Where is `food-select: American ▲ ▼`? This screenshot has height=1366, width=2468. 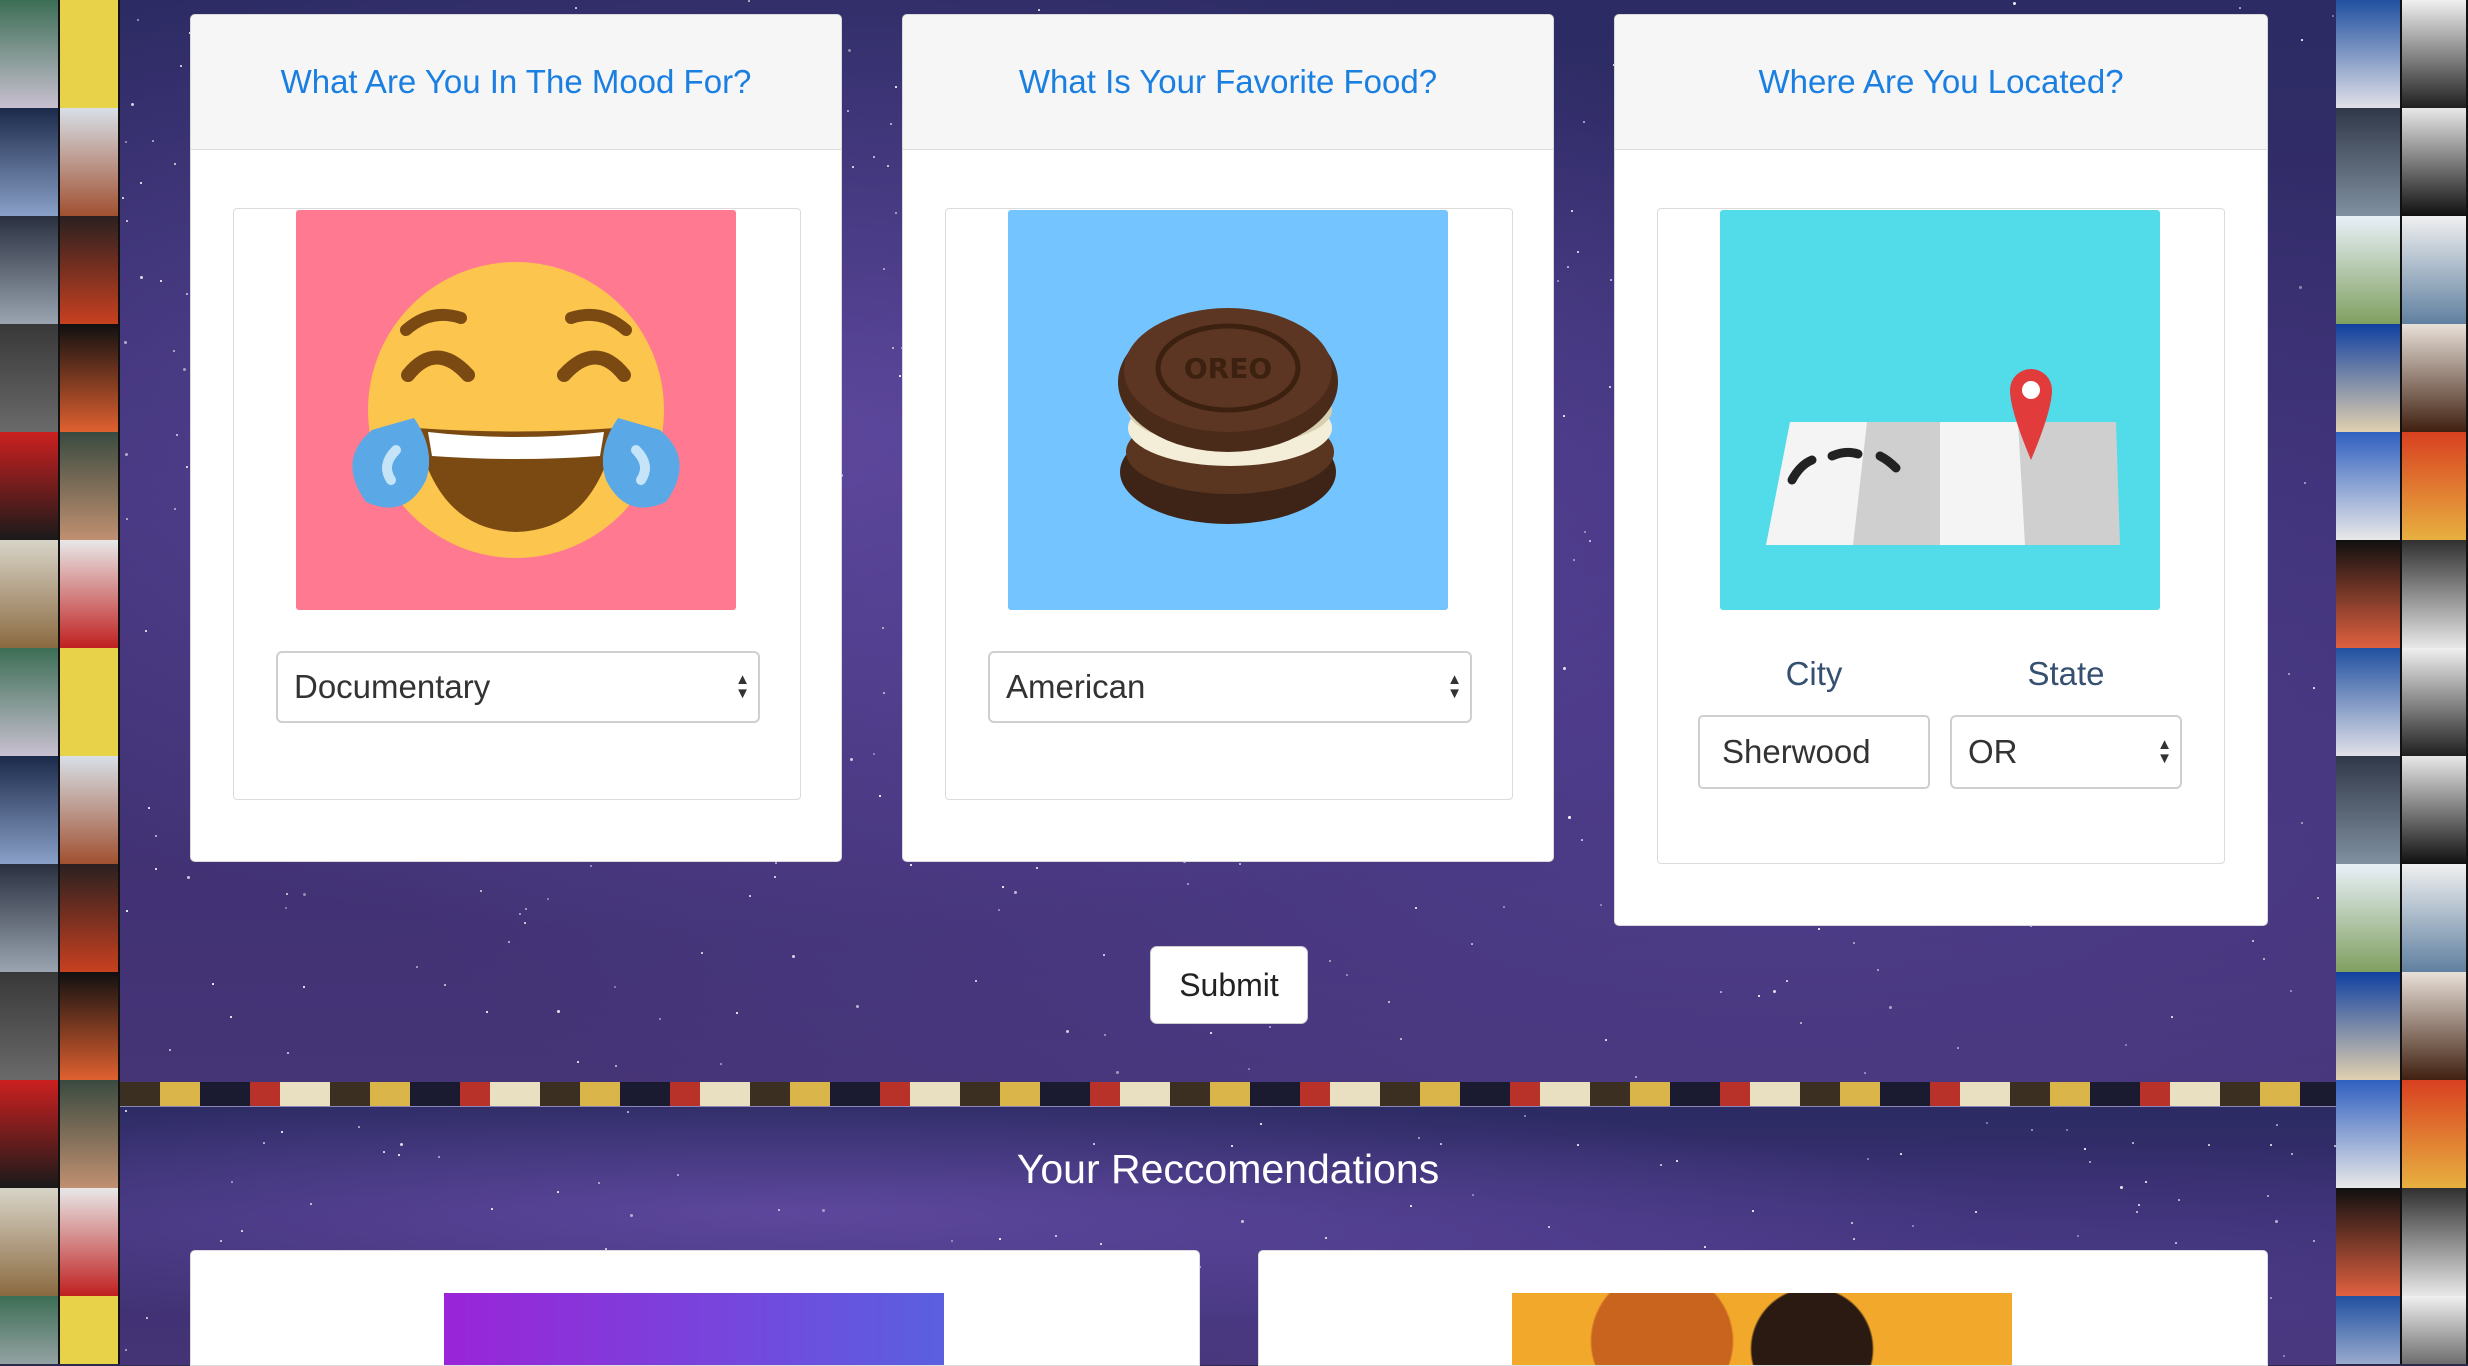
food-select: American ▲ ▼ is located at coordinates (1230, 687).